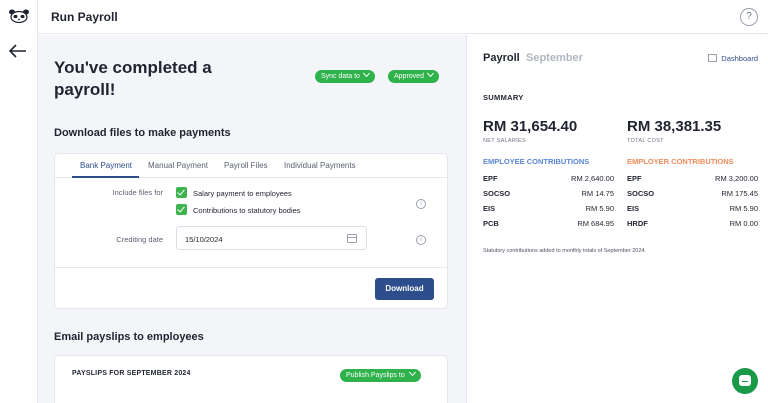 Image resolution: width=768 pixels, height=403 pixels. Describe the element at coordinates (181, 209) in the screenshot. I see `statutory-contributions-checkbox` at that location.